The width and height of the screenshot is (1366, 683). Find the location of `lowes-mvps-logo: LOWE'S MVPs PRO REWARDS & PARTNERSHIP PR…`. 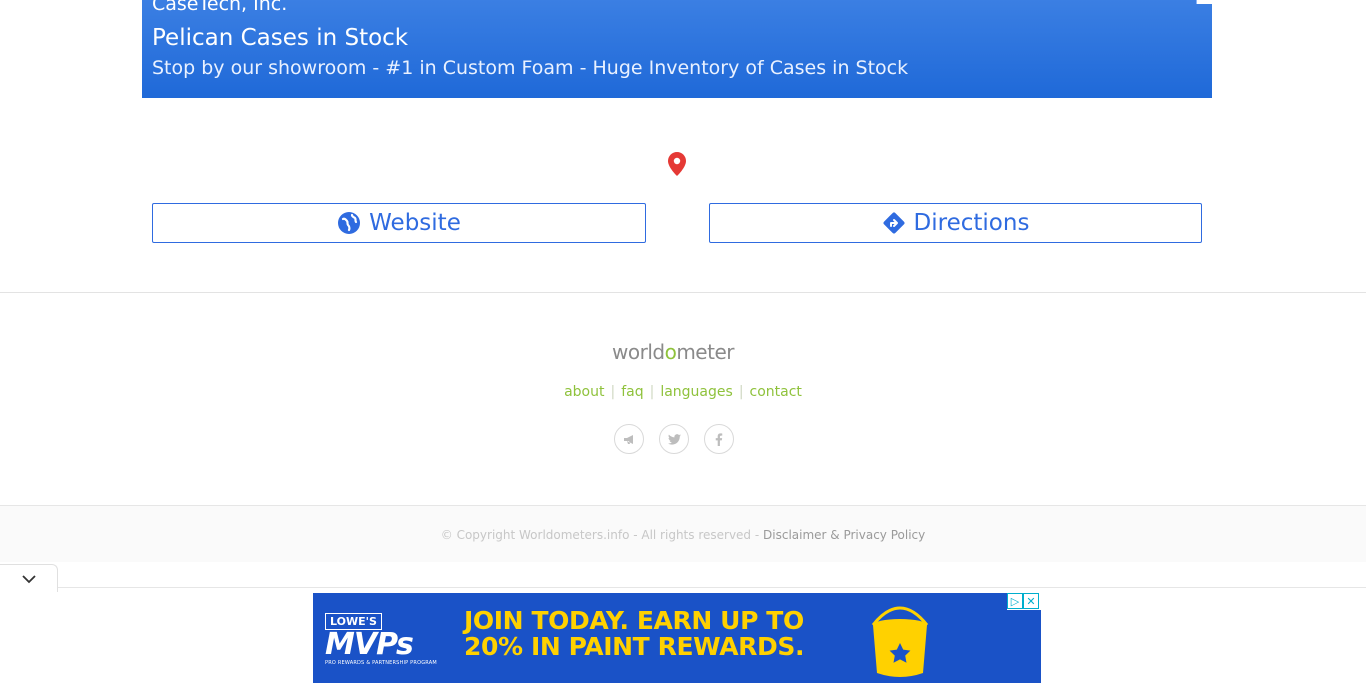

lowes-mvps-logo: LOWE'S MVPs PRO REWARDS & PARTNERSHIP PR… is located at coordinates (381, 640).